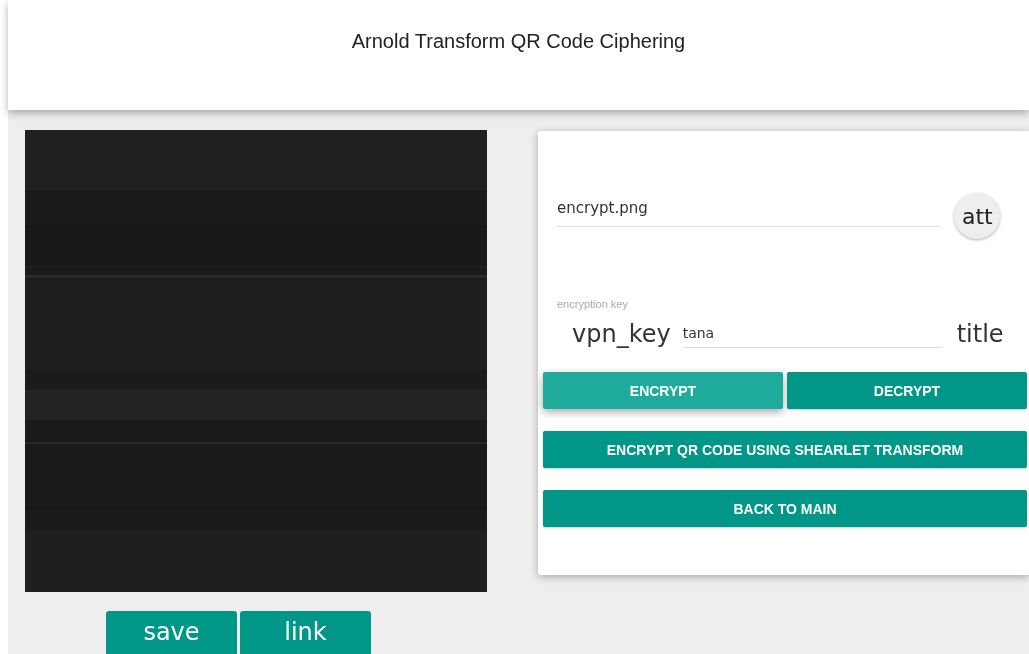 Image resolution: width=1029 pixels, height=654 pixels. I want to click on decrypt-button: DECRYPT, so click(907, 390).